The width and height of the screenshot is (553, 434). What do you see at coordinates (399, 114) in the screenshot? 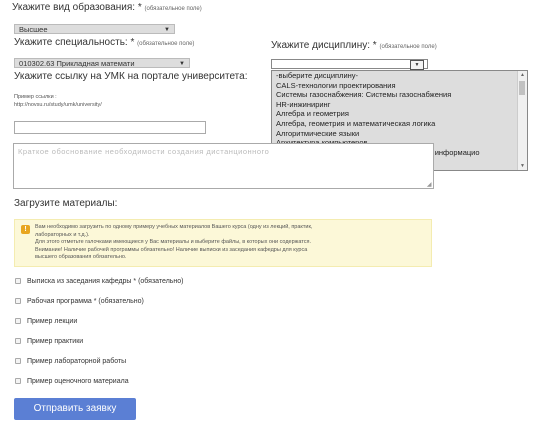
I see `list-item: Алгебра и геометрия` at bounding box center [399, 114].